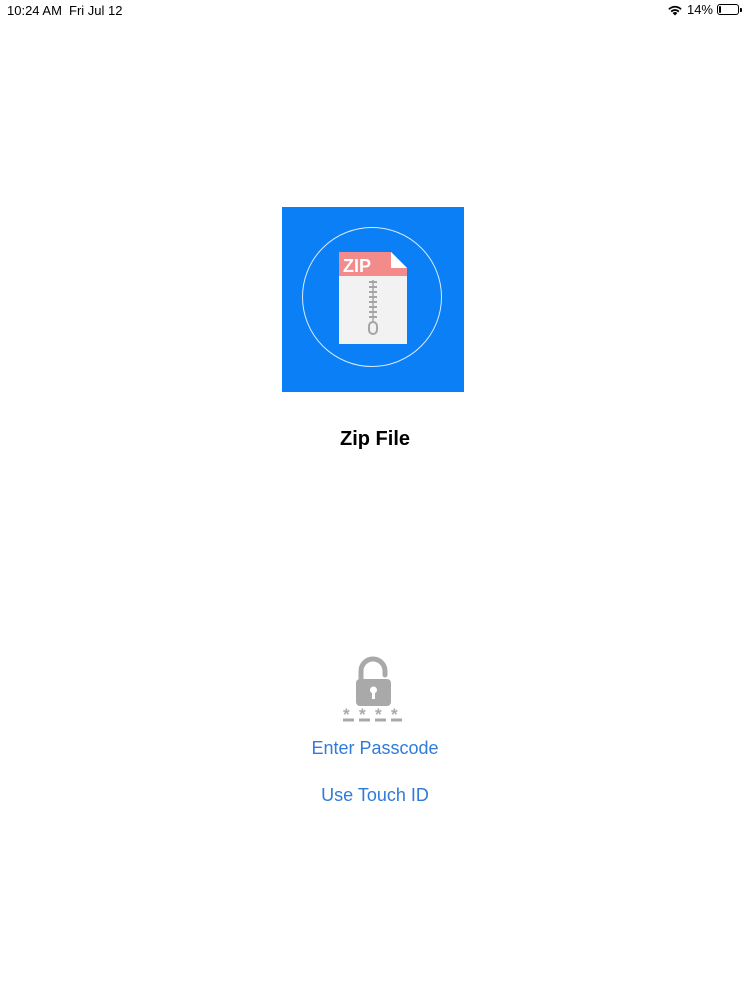 This screenshot has height=1000, width=750. What do you see at coordinates (375, 748) in the screenshot?
I see `enter-passcode-button: Enter Passcode` at bounding box center [375, 748].